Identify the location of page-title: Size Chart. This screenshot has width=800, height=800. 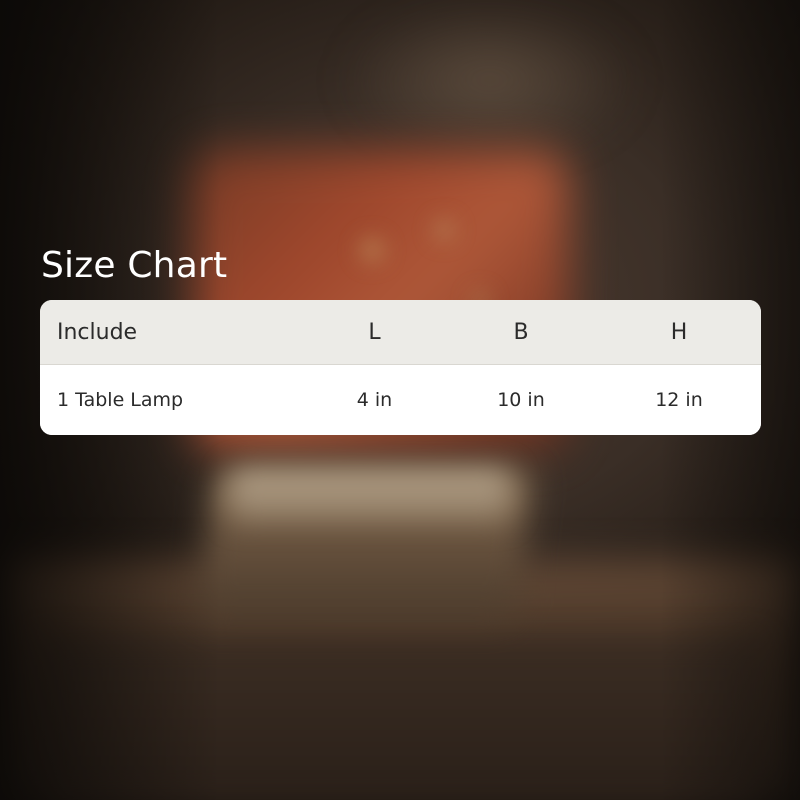
(134, 265).